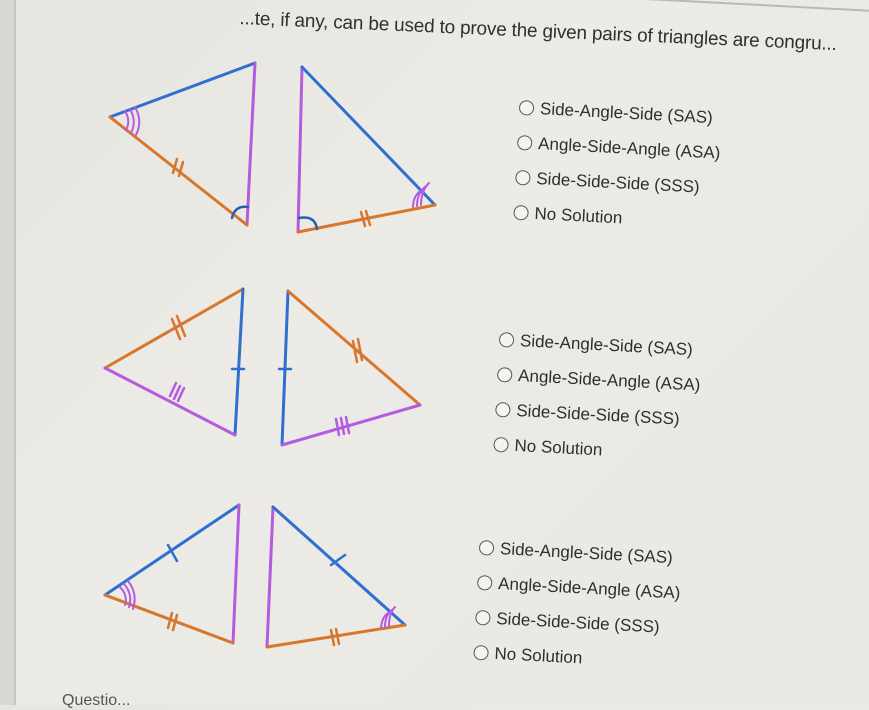 Image resolution: width=869 pixels, height=710 pixels. Describe the element at coordinates (182, 144) in the screenshot. I see `triangle-1-left` at that location.